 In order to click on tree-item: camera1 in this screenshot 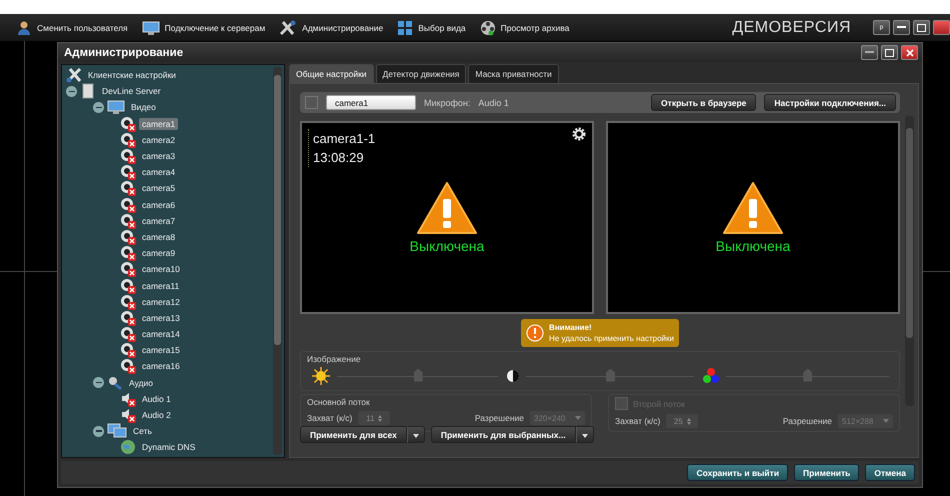, I will do `click(158, 124)`.